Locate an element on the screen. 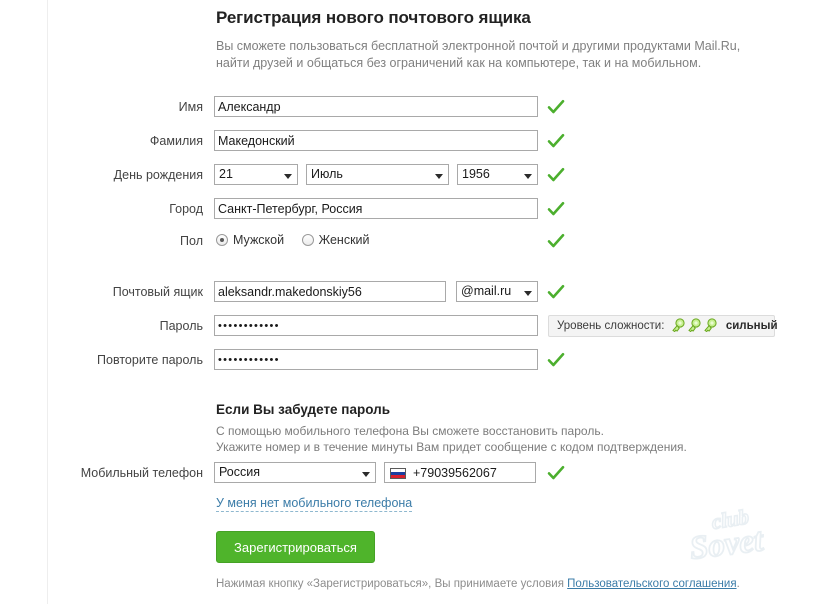  label-birthday: День рождения is located at coordinates (158, 175).